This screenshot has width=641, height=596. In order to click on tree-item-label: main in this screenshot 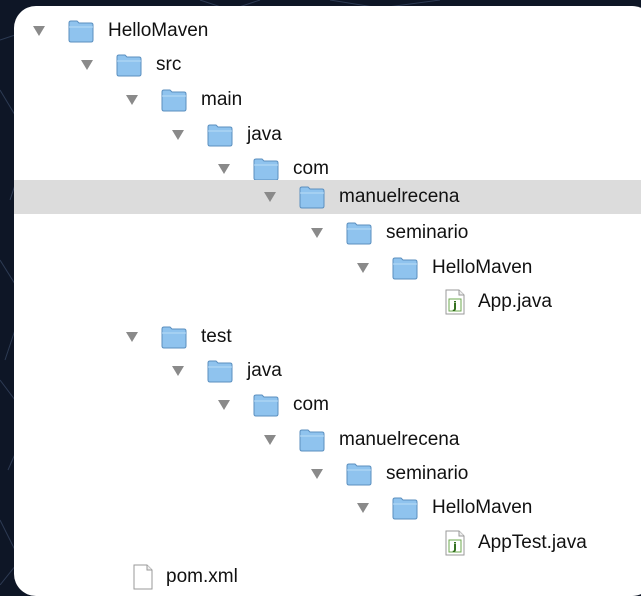, I will do `click(222, 99)`.